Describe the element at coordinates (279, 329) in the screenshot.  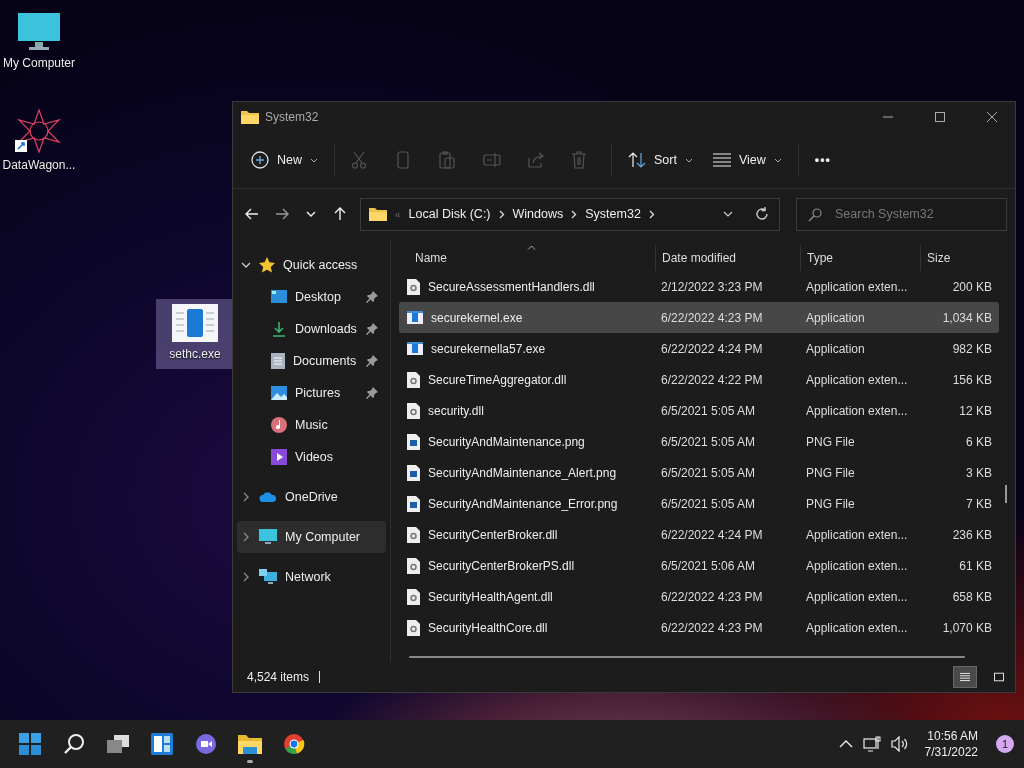
I see `download-arrow-icon` at that location.